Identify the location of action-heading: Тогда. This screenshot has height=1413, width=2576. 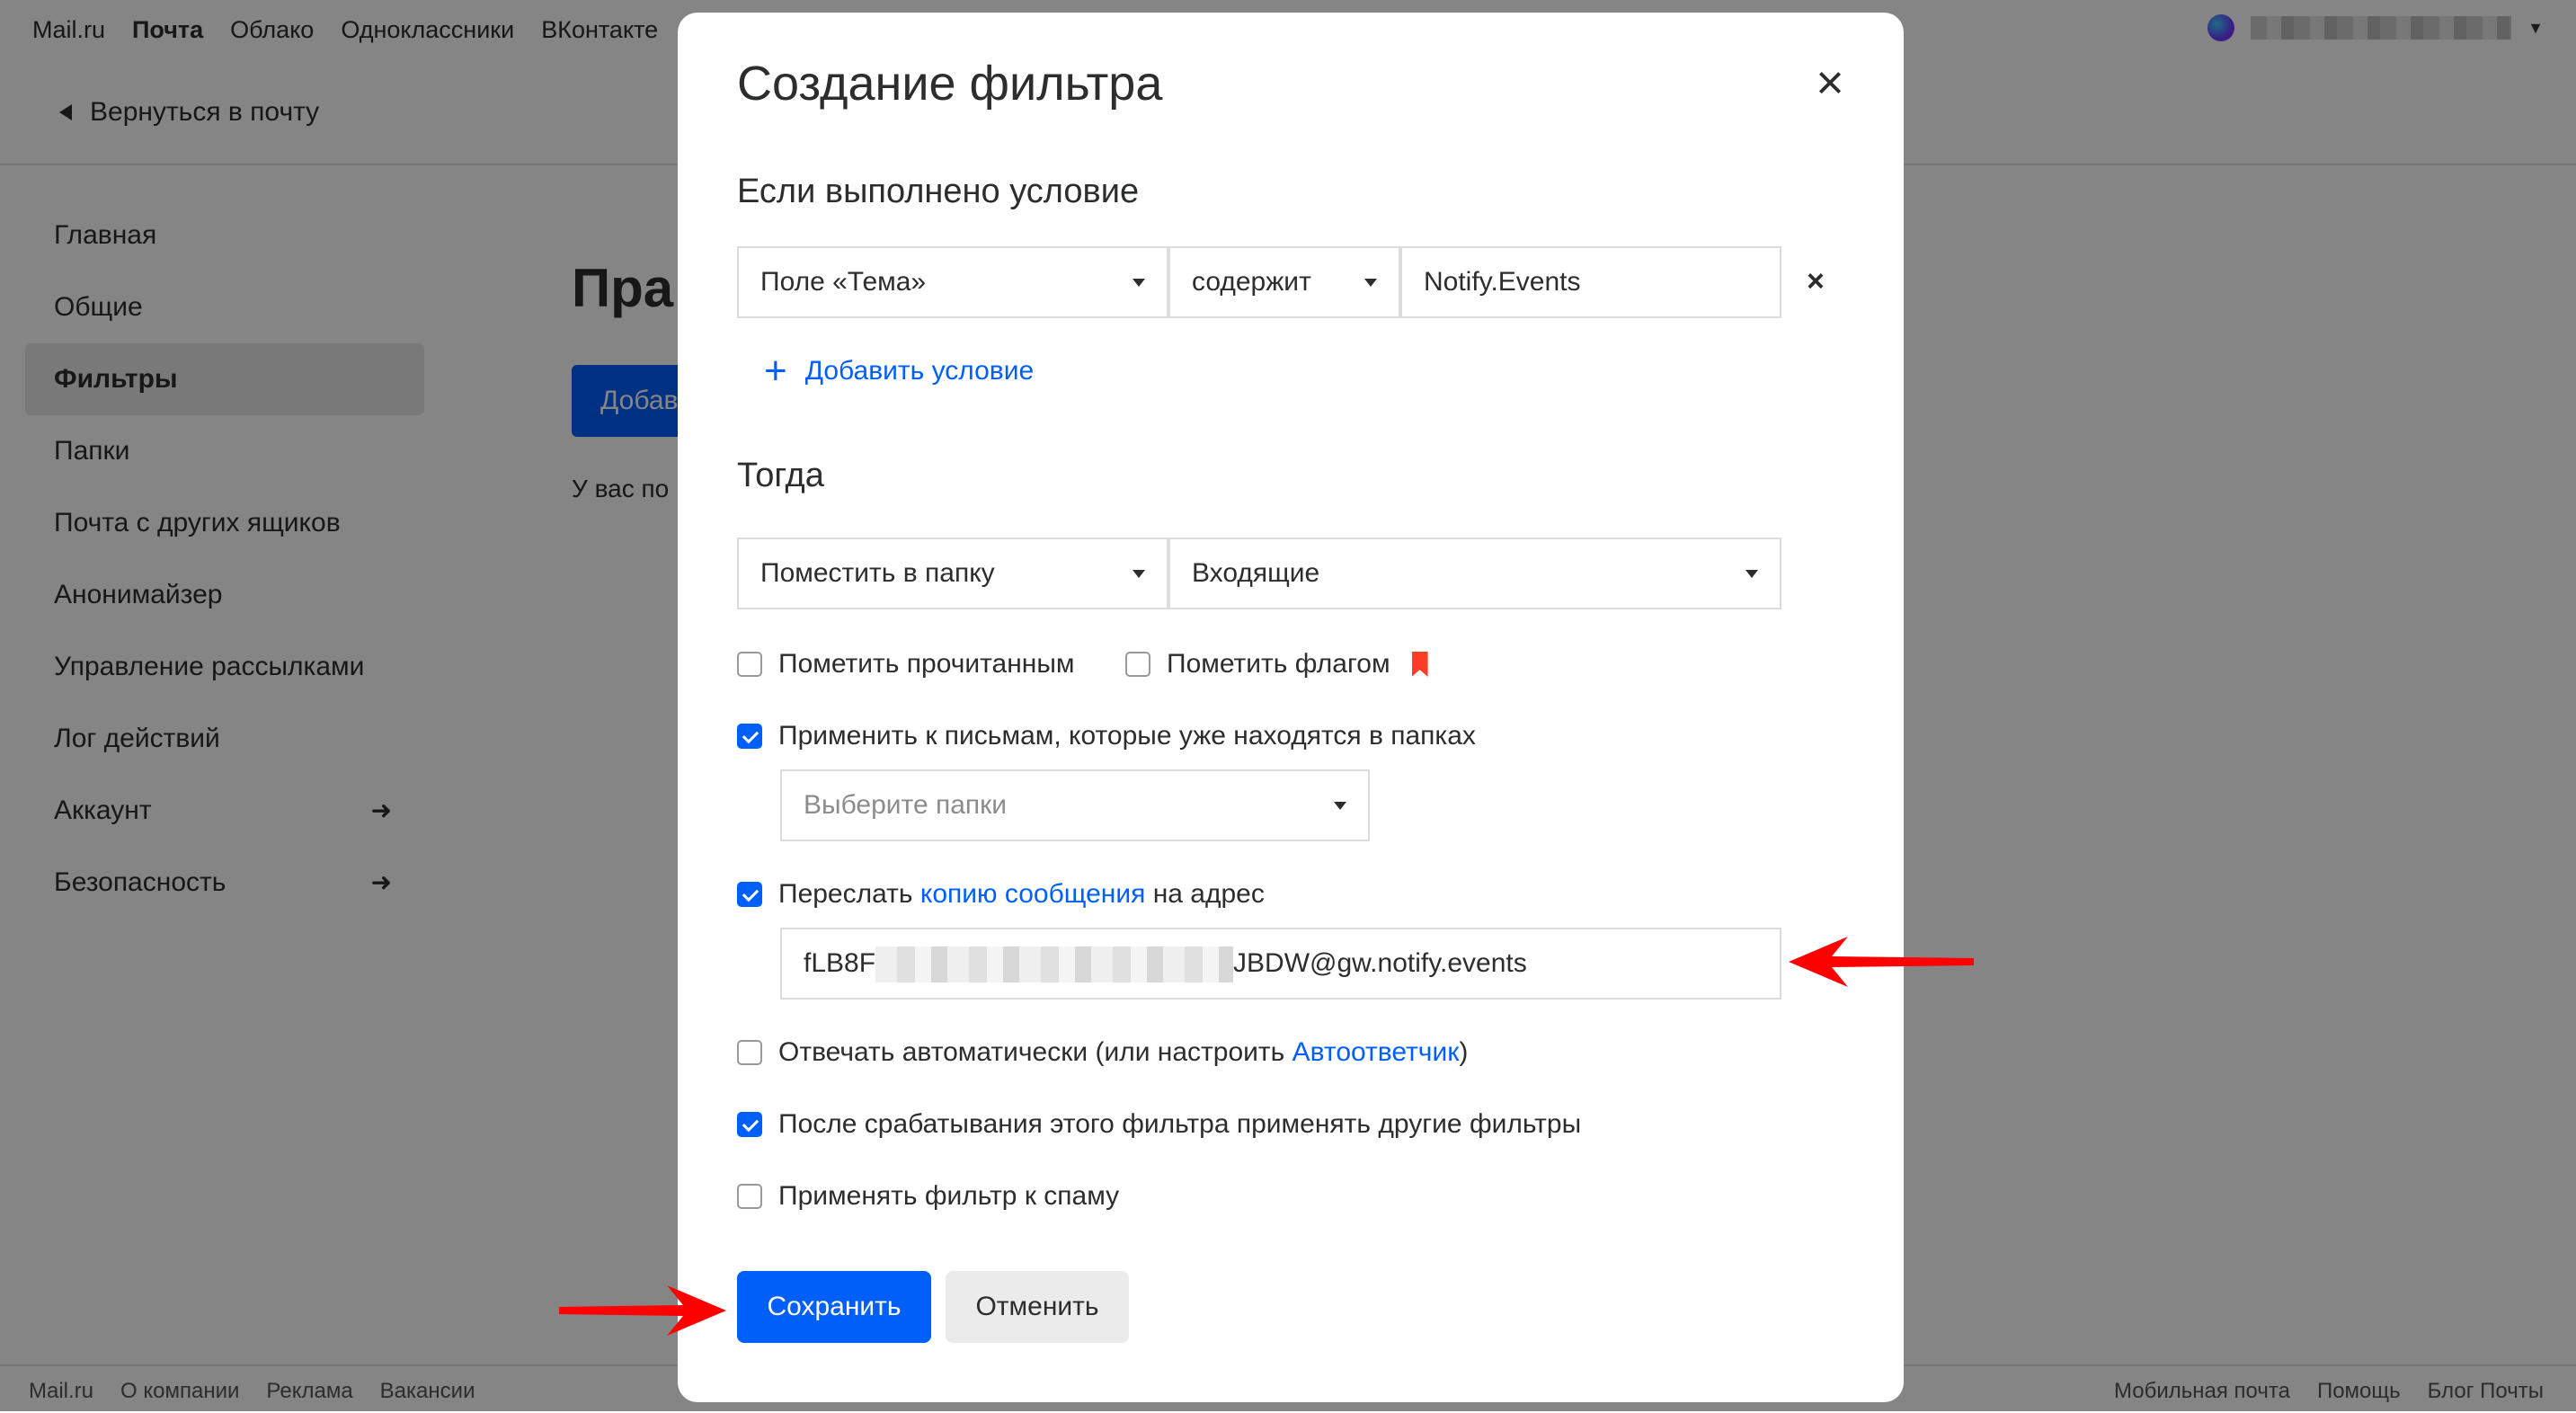
(780, 475).